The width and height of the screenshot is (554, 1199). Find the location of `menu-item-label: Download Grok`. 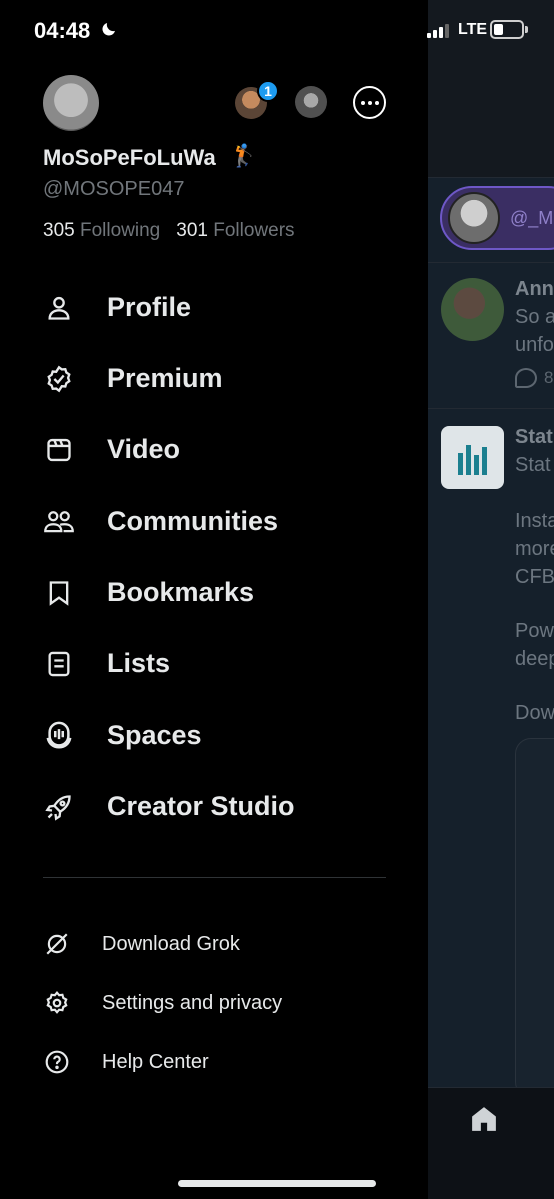

menu-item-label: Download Grok is located at coordinates (171, 943).